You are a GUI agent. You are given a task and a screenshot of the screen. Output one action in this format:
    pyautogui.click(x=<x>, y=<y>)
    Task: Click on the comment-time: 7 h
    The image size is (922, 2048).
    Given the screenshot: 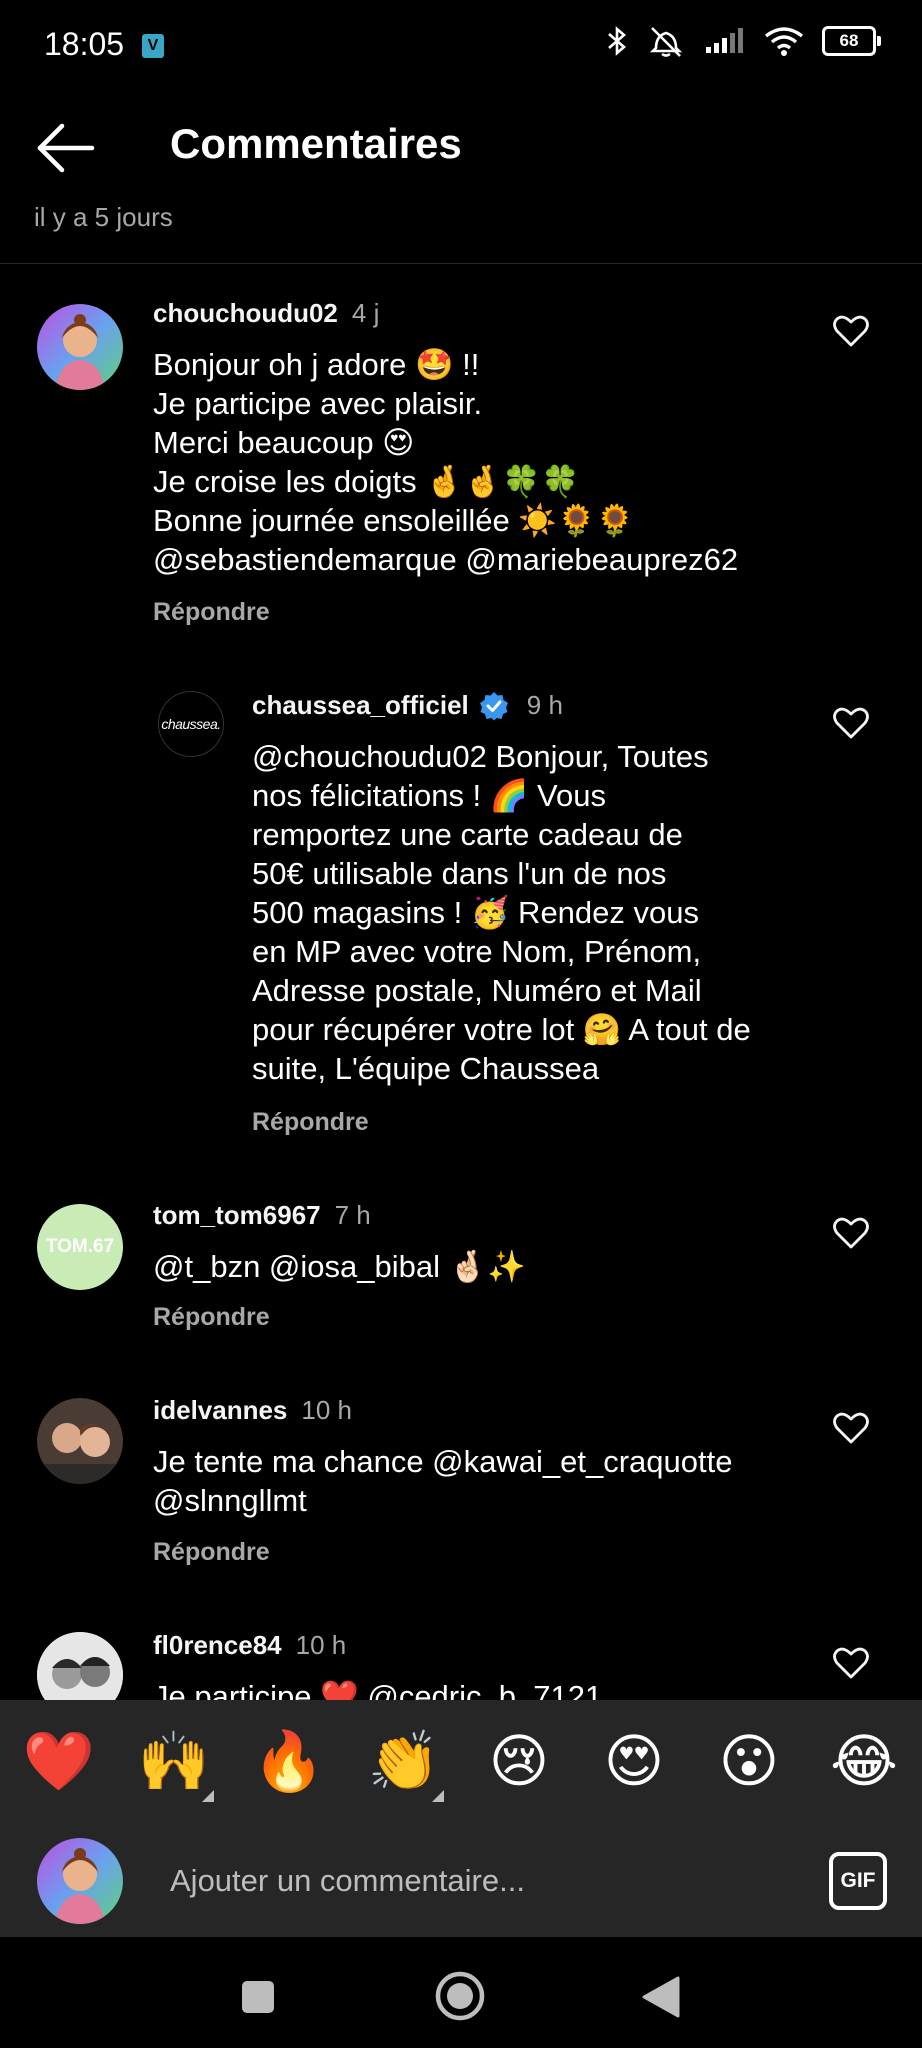 What is the action you would take?
    pyautogui.click(x=352, y=1215)
    